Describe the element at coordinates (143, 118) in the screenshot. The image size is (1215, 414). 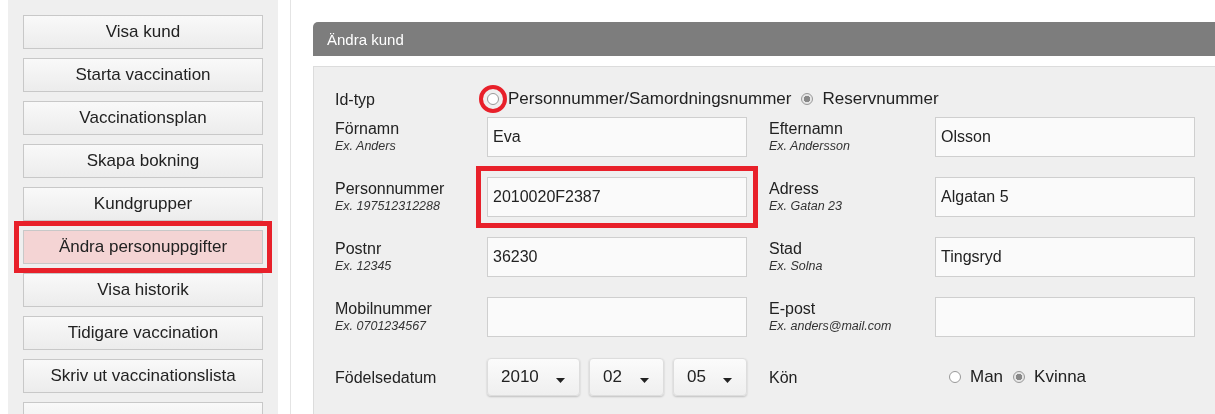
I see `sidebar-button: Vaccinationsplan` at that location.